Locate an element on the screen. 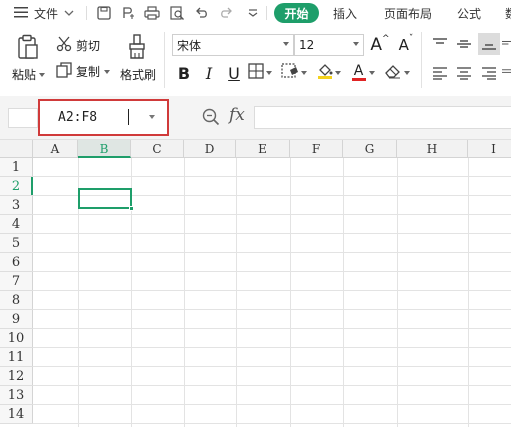 This screenshot has width=511, height=427. align-middle-button is located at coordinates (464, 44).